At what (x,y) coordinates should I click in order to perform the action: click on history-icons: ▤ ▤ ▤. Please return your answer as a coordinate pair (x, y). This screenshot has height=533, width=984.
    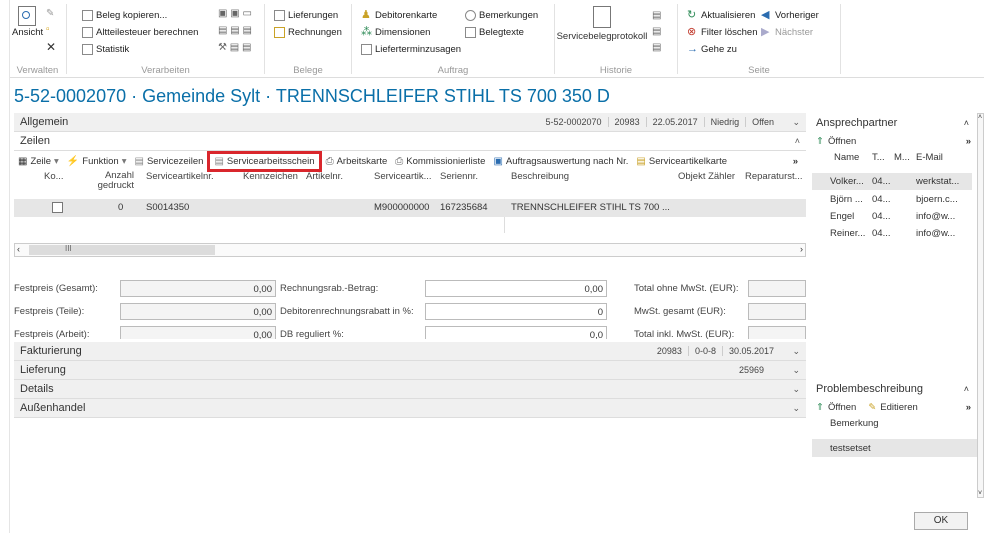
    Looking at the image, I should click on (656, 32).